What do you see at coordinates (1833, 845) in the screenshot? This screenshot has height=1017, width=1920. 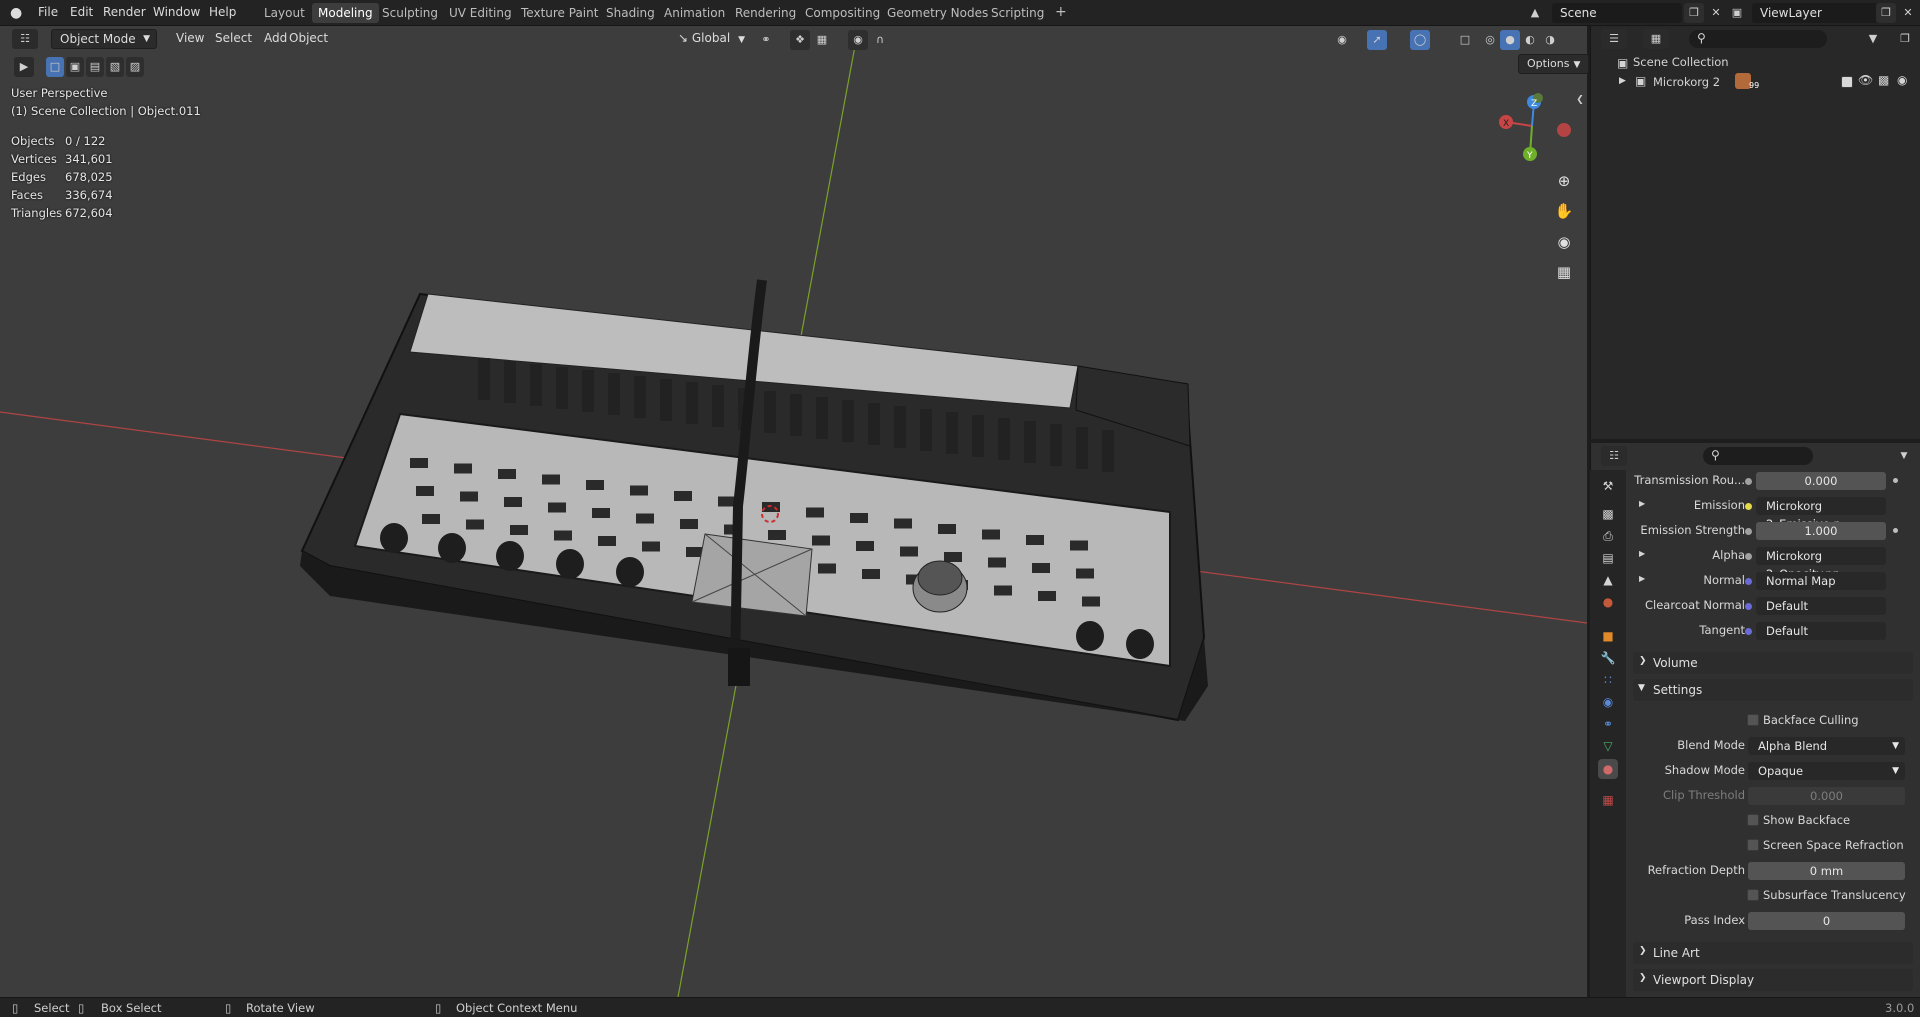 I see `screen-space-refraction-label: Screen Space Refraction` at bounding box center [1833, 845].